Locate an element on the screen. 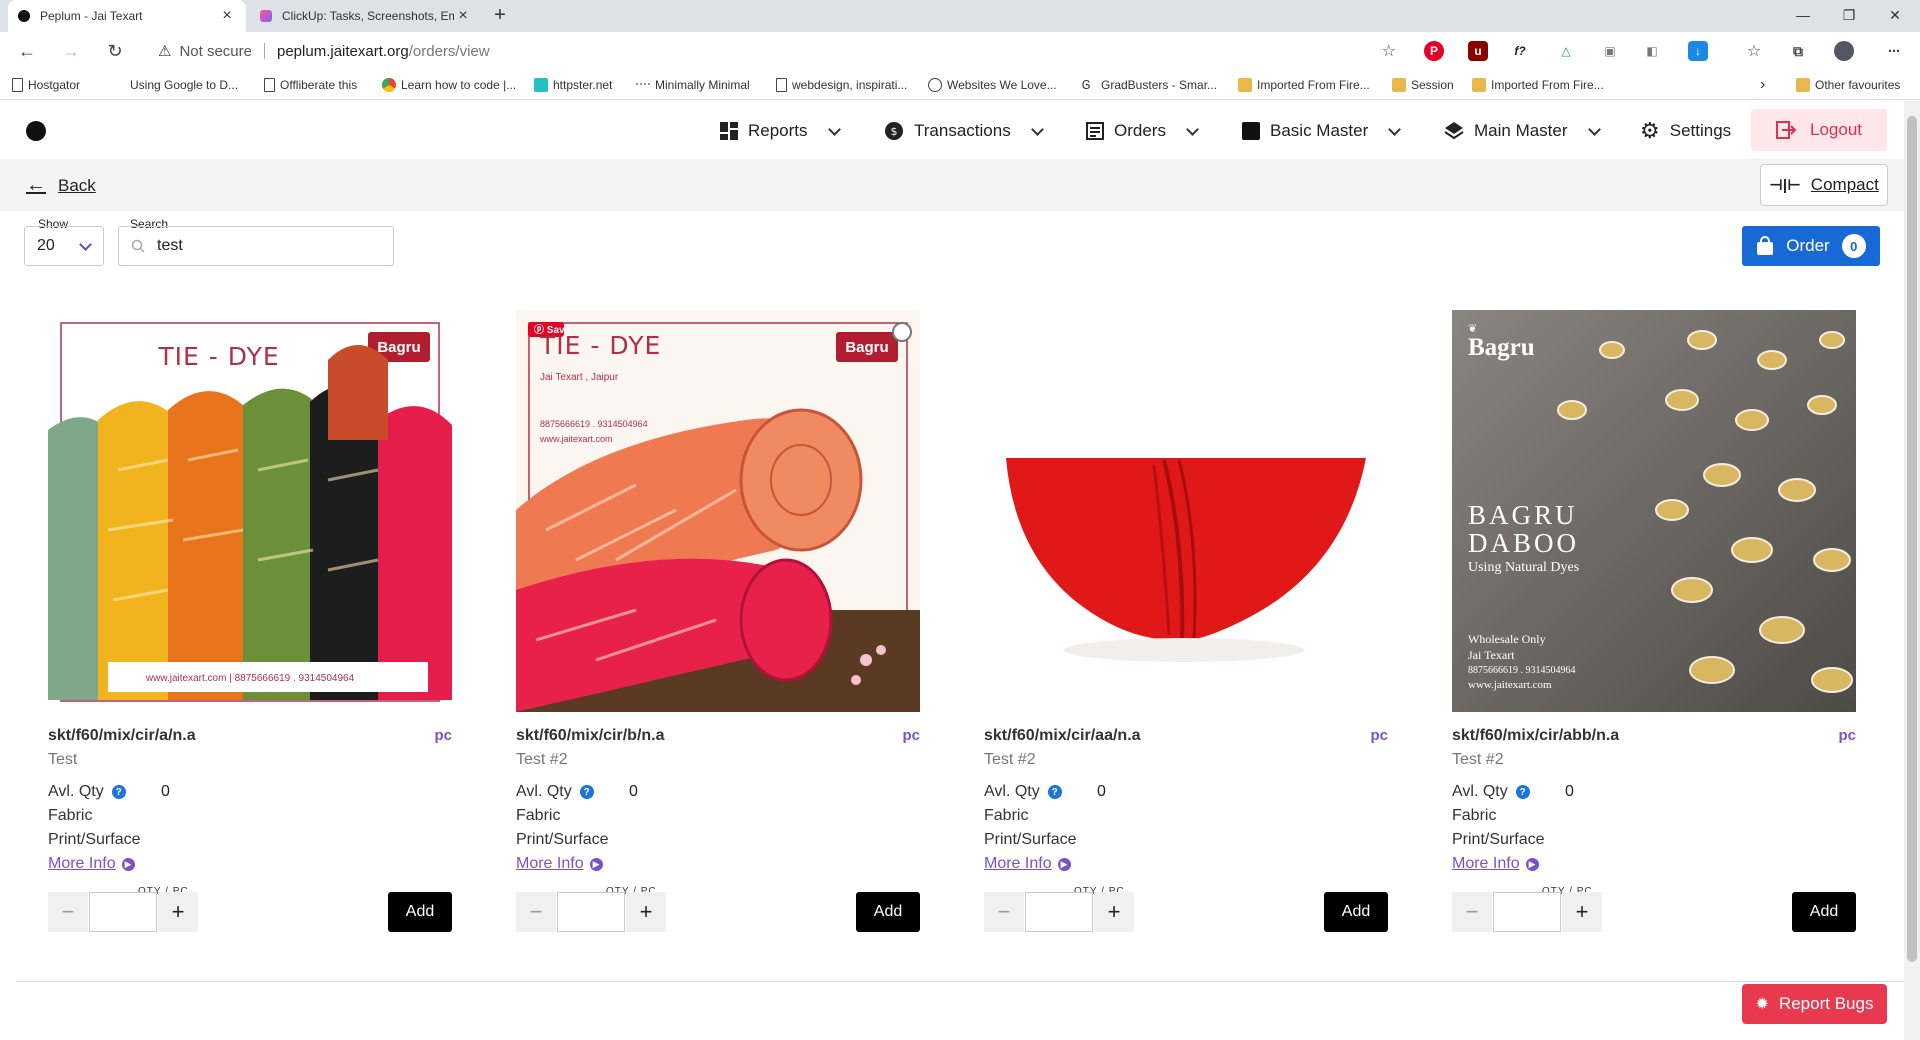 This screenshot has width=1920, height=1040. report-bugs-button: ✹ Report Bugs is located at coordinates (1814, 1004).